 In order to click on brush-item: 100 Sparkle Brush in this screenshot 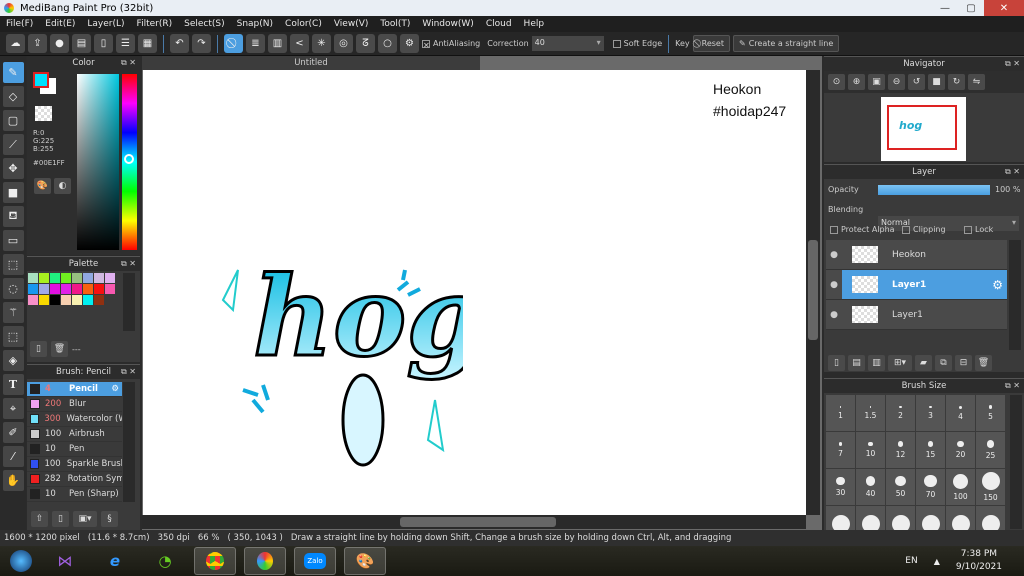, I will do `click(74, 464)`.